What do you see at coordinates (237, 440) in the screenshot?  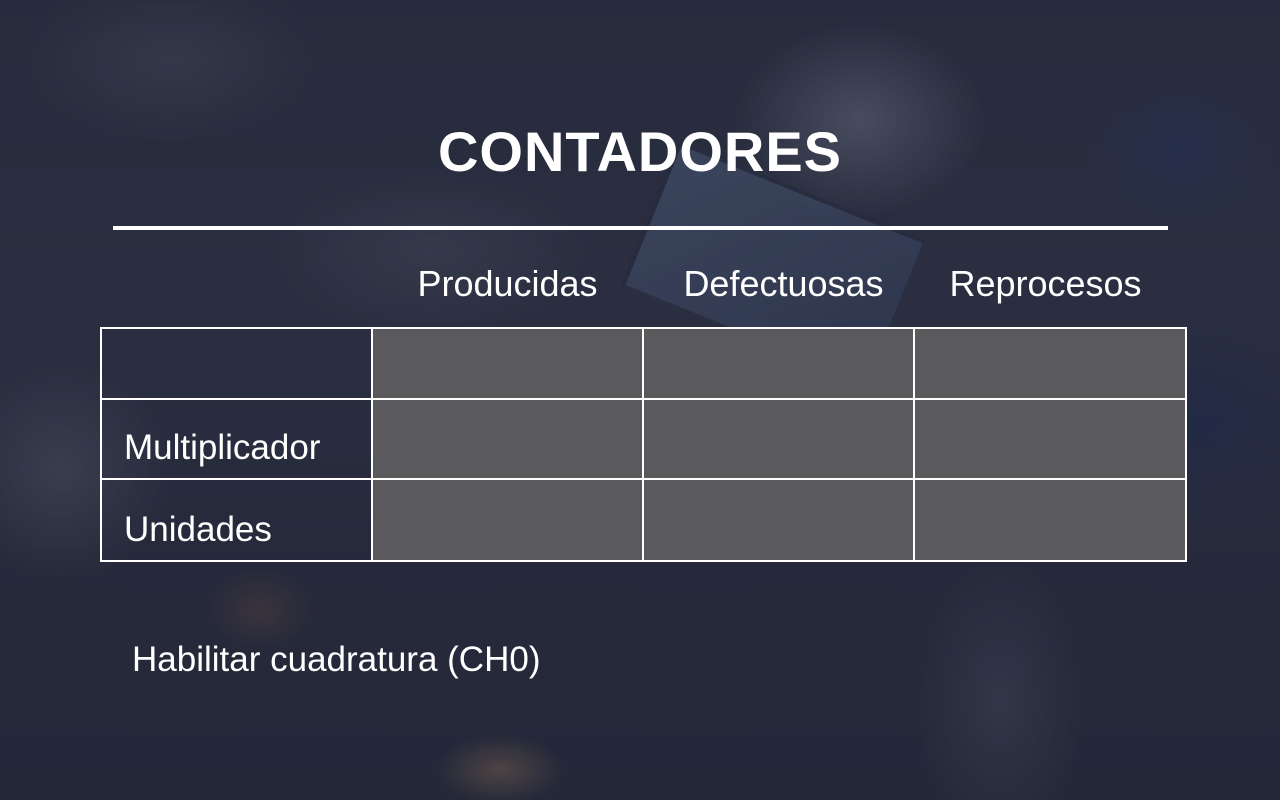 I see `row-label-multiplicador: Multiplicador` at bounding box center [237, 440].